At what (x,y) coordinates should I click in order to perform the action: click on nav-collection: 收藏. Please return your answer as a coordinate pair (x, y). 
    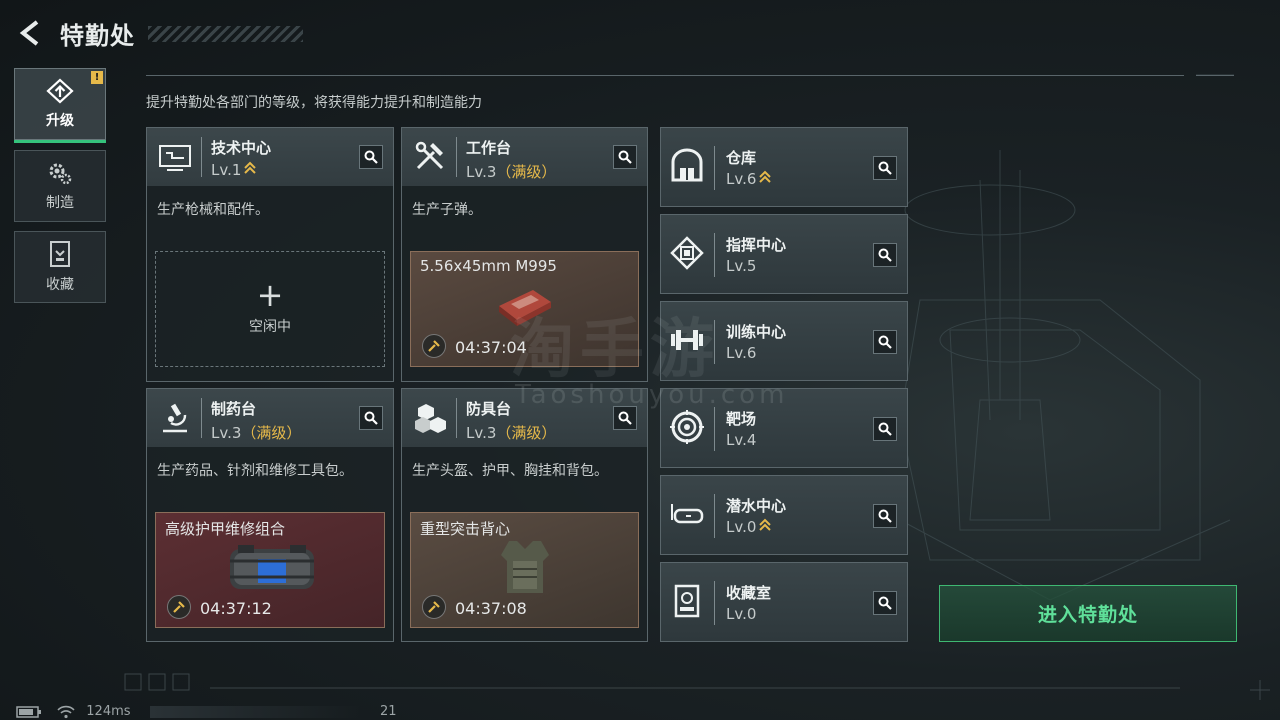
    Looking at the image, I should click on (60, 267).